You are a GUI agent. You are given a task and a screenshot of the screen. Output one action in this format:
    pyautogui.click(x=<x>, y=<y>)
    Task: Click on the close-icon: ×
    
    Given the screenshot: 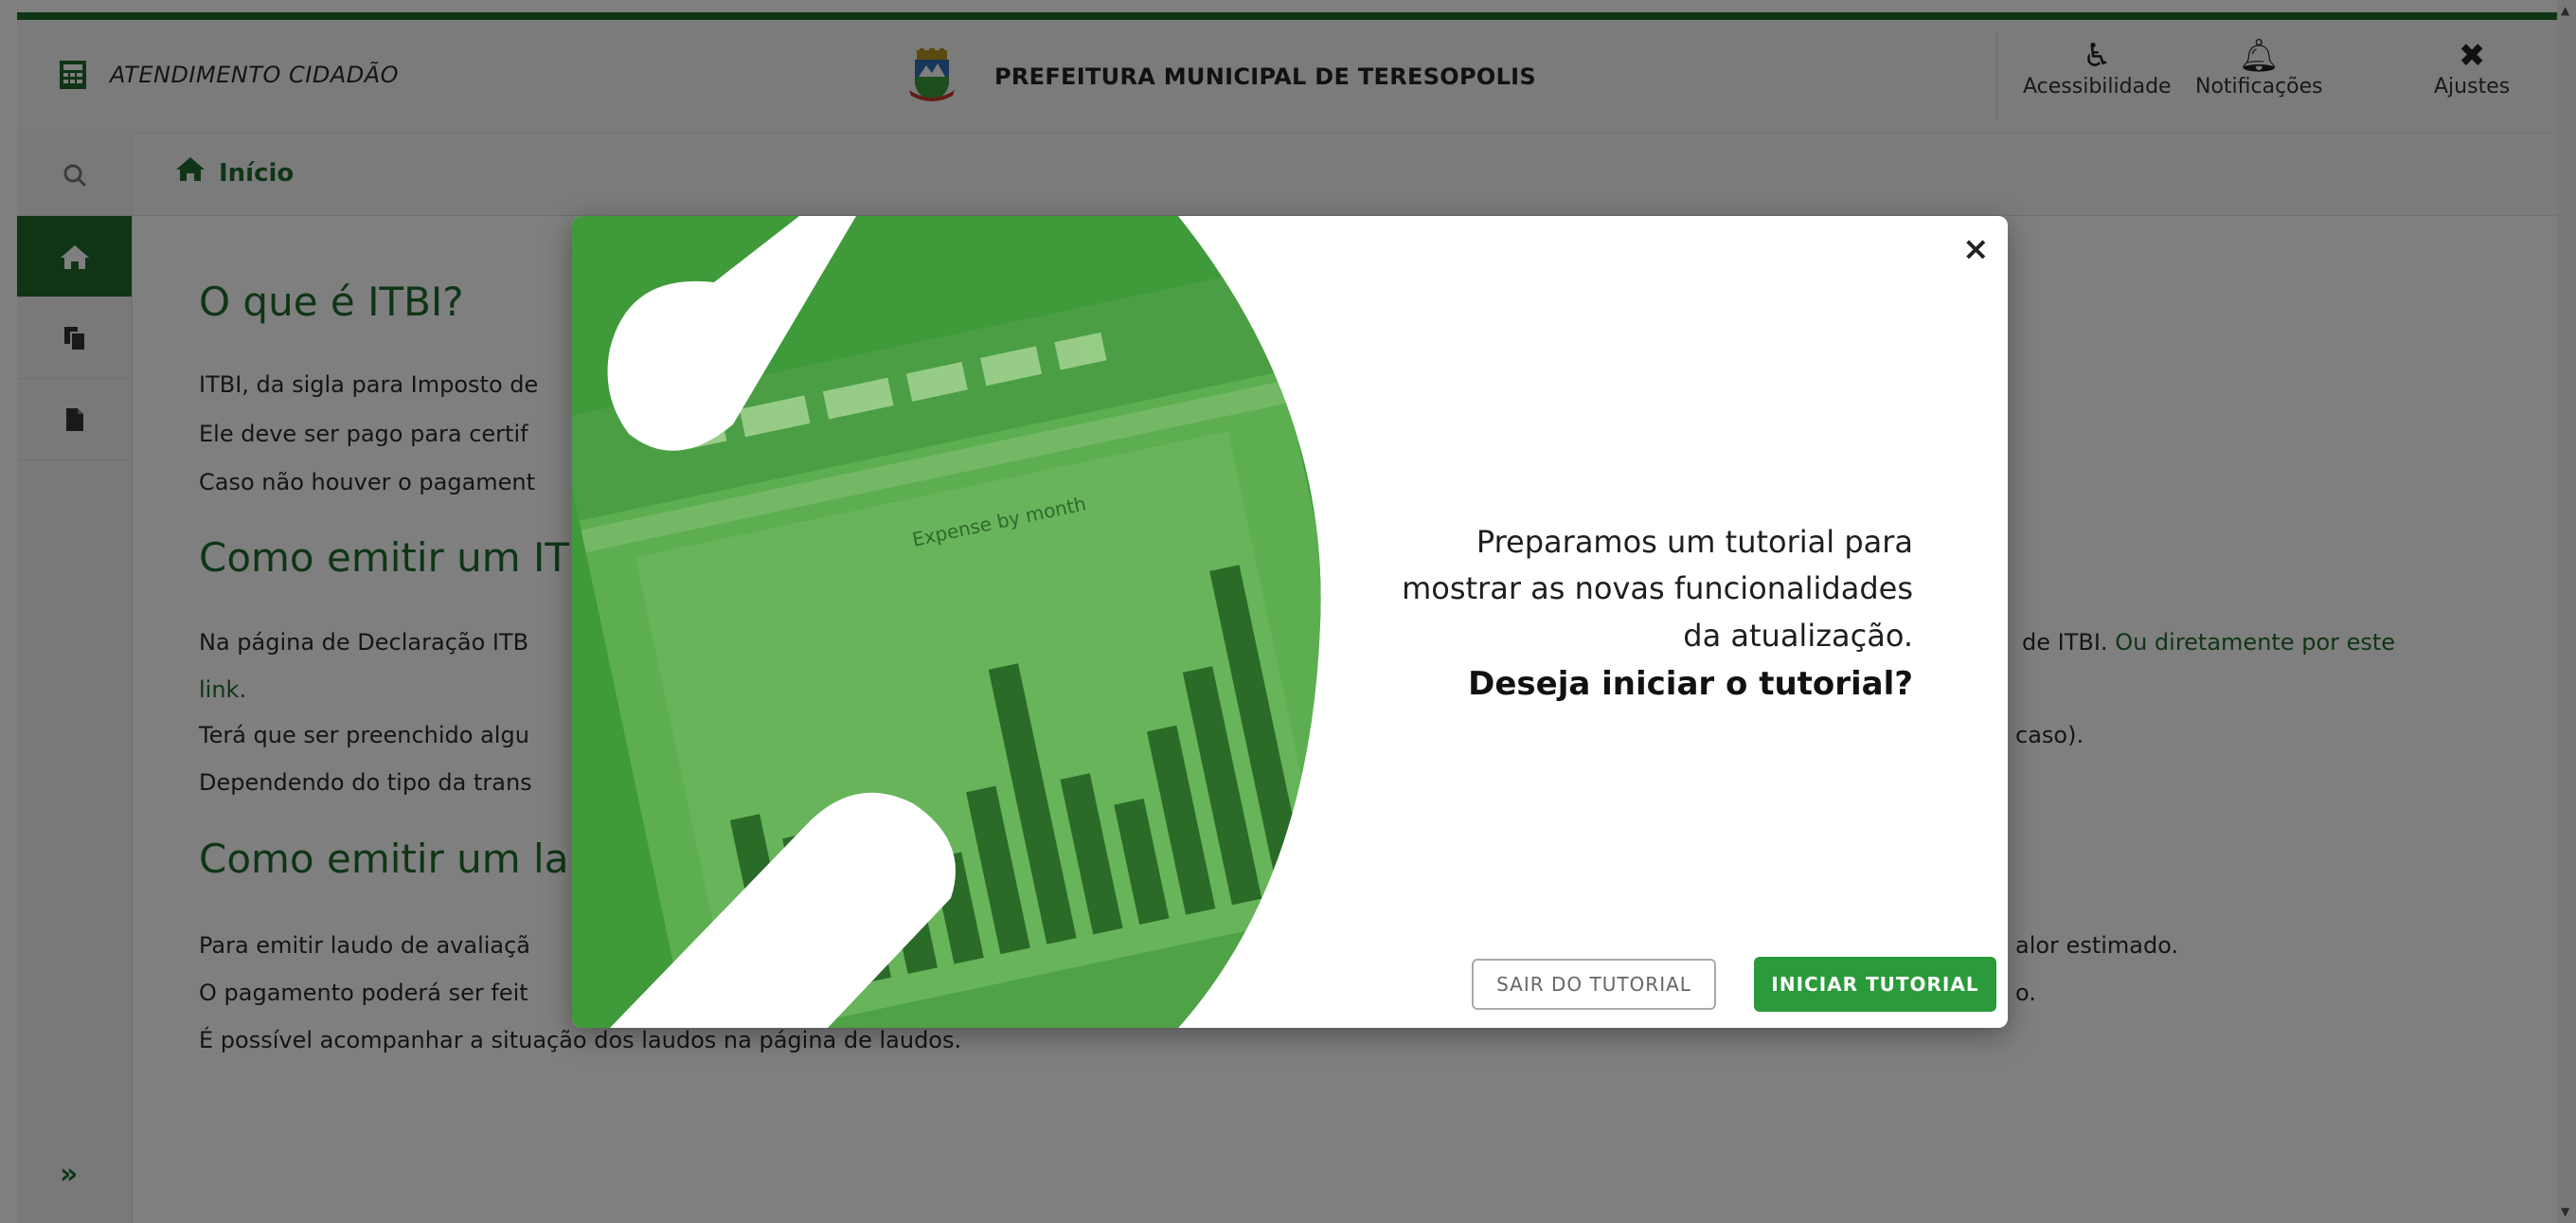 What is the action you would take?
    pyautogui.click(x=1976, y=249)
    